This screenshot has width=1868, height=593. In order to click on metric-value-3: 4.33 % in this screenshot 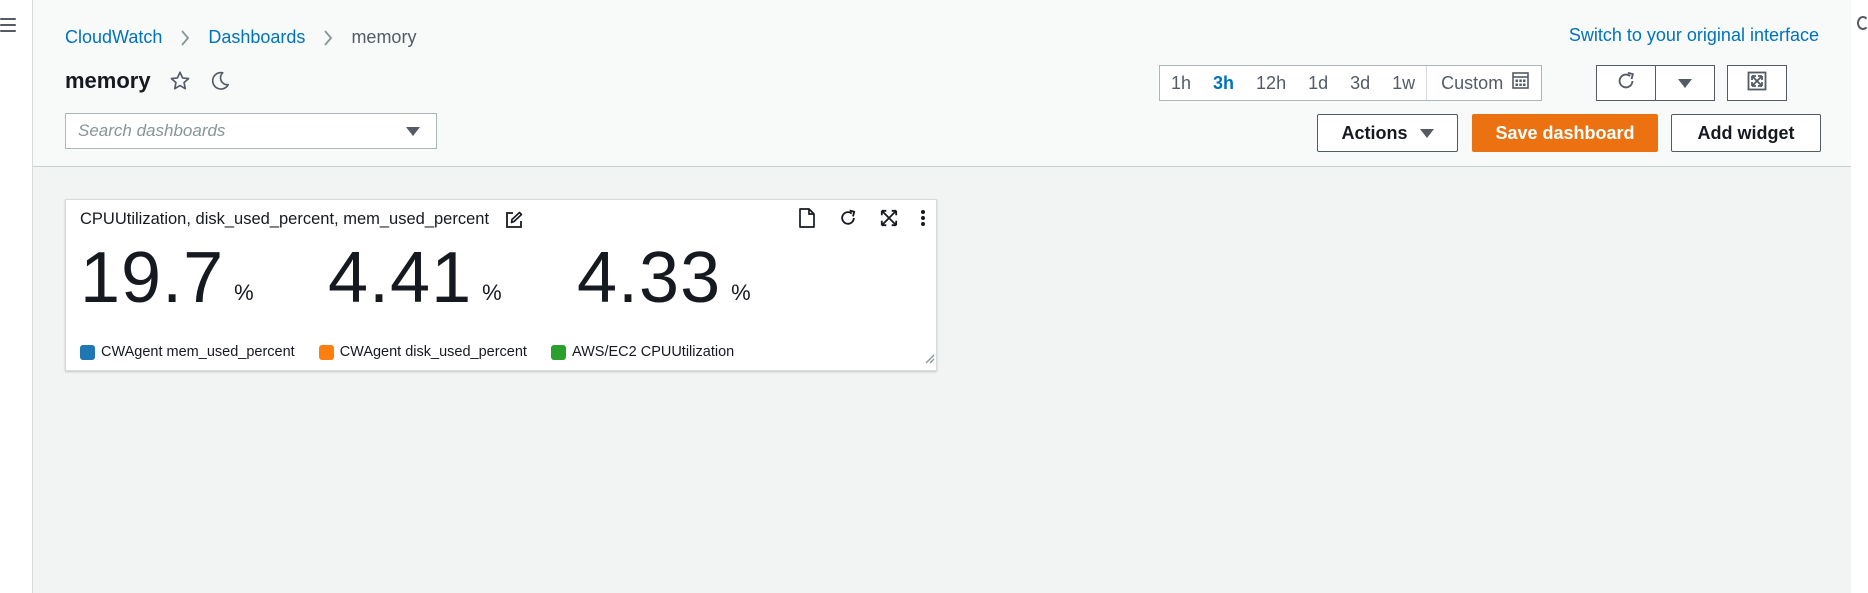, I will do `click(664, 278)`.